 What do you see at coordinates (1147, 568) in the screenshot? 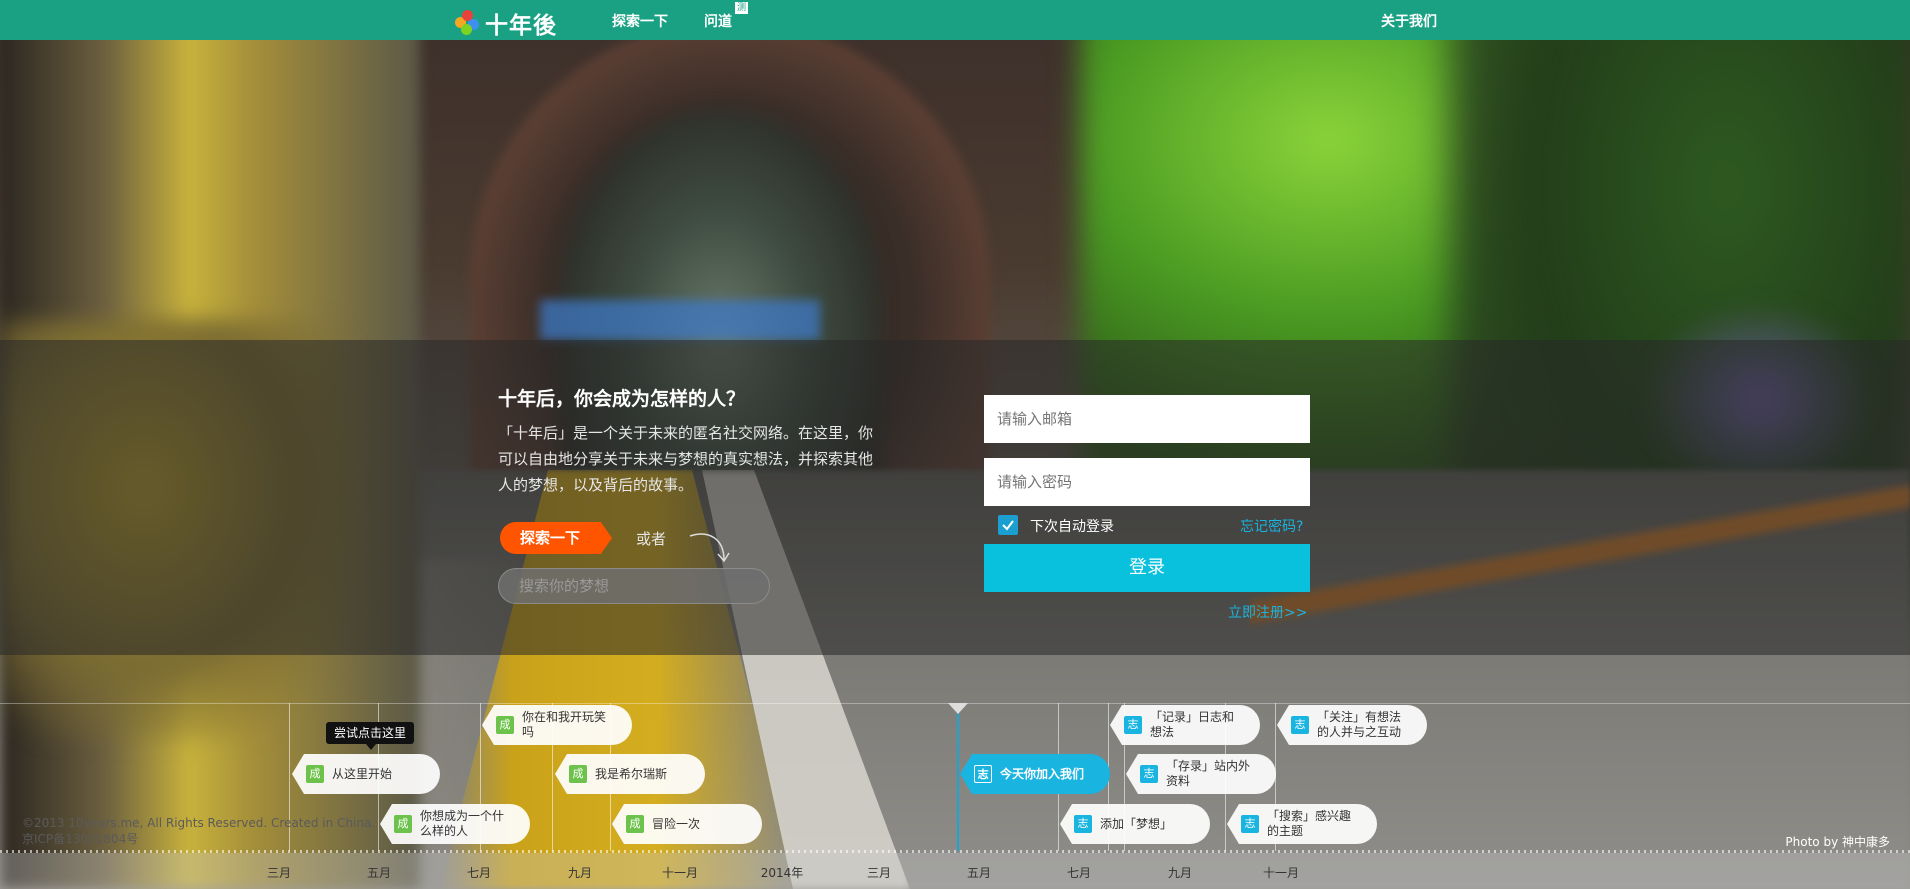
I see `login-button: 登录` at bounding box center [1147, 568].